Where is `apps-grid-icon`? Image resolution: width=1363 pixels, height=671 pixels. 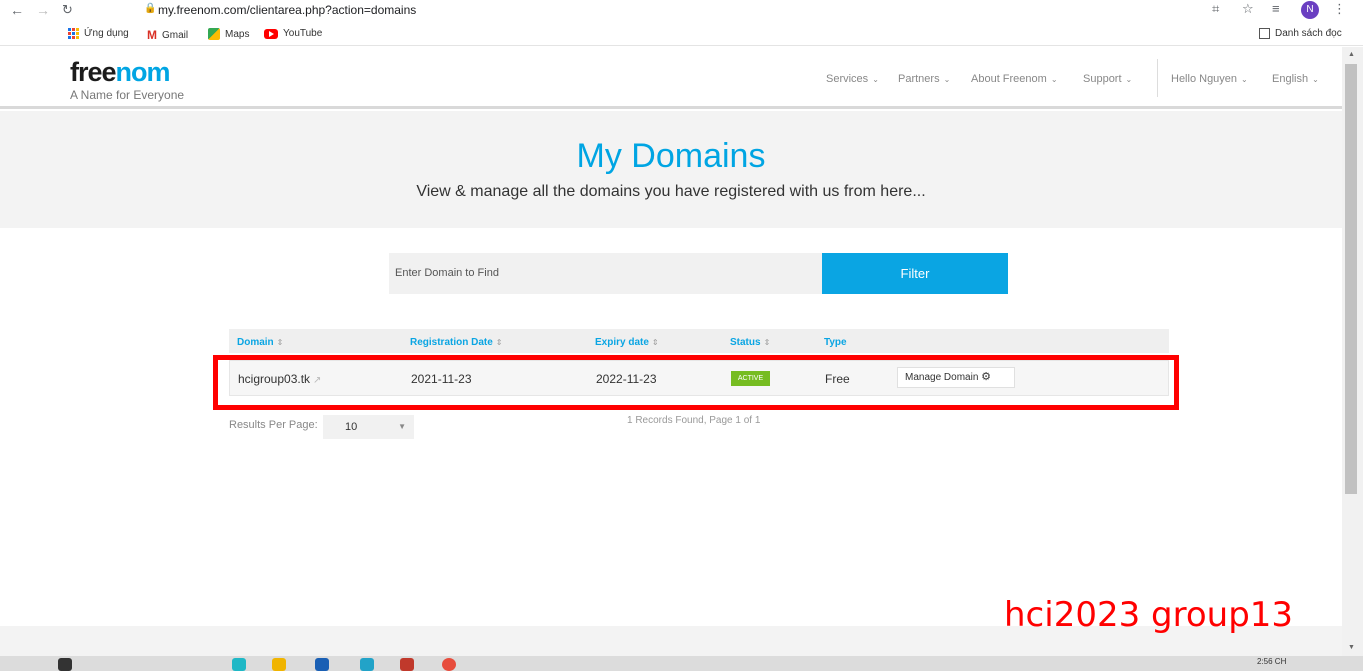 apps-grid-icon is located at coordinates (73, 33).